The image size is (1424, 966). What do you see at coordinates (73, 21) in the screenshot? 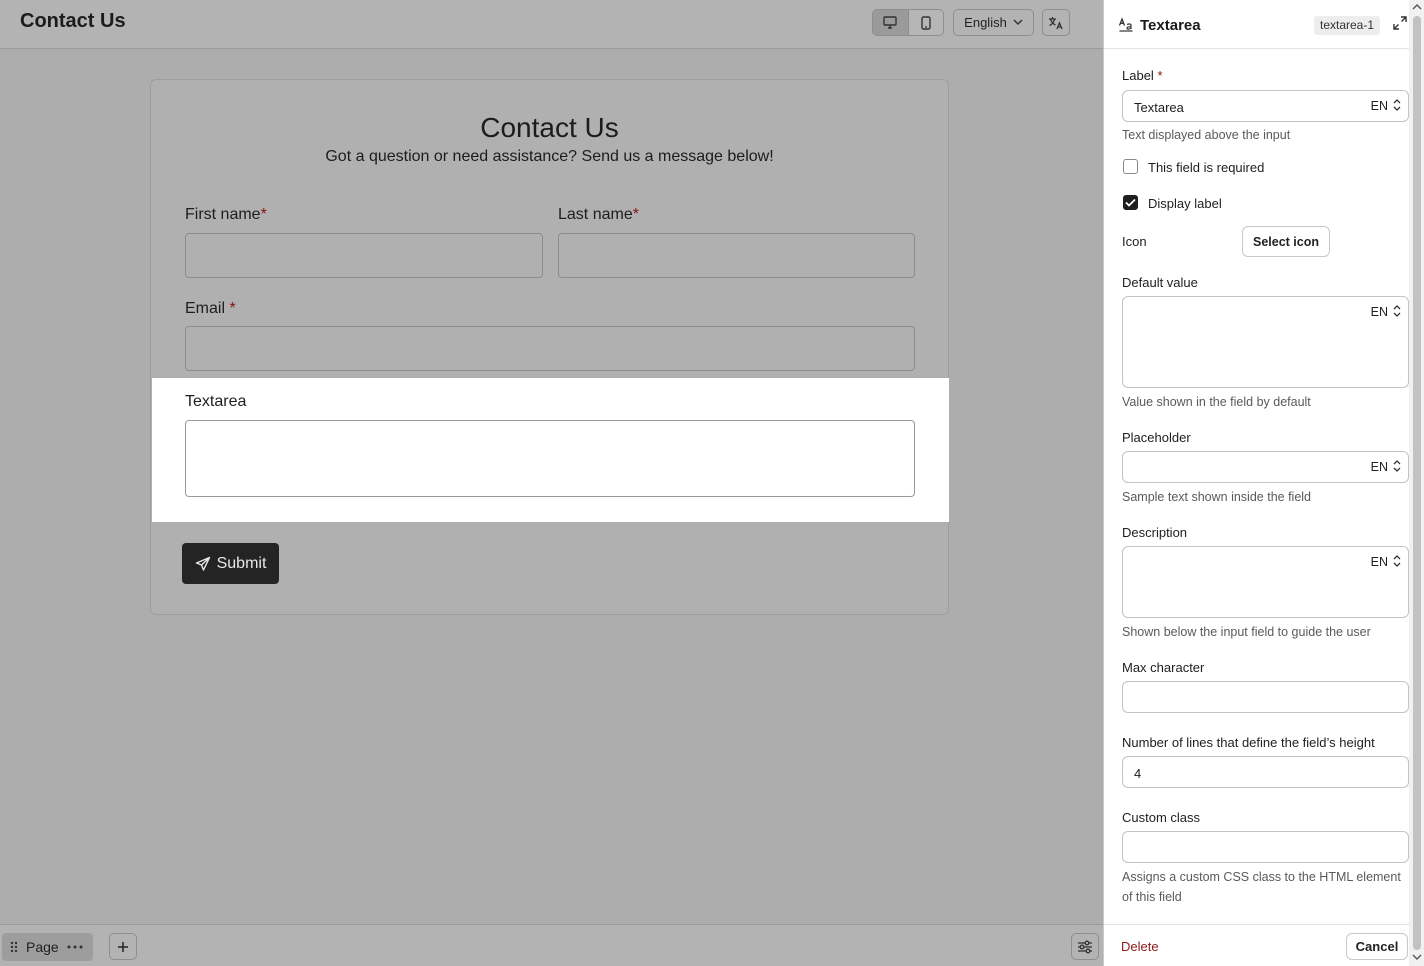
I see `page-title: Contact Us` at bounding box center [73, 21].